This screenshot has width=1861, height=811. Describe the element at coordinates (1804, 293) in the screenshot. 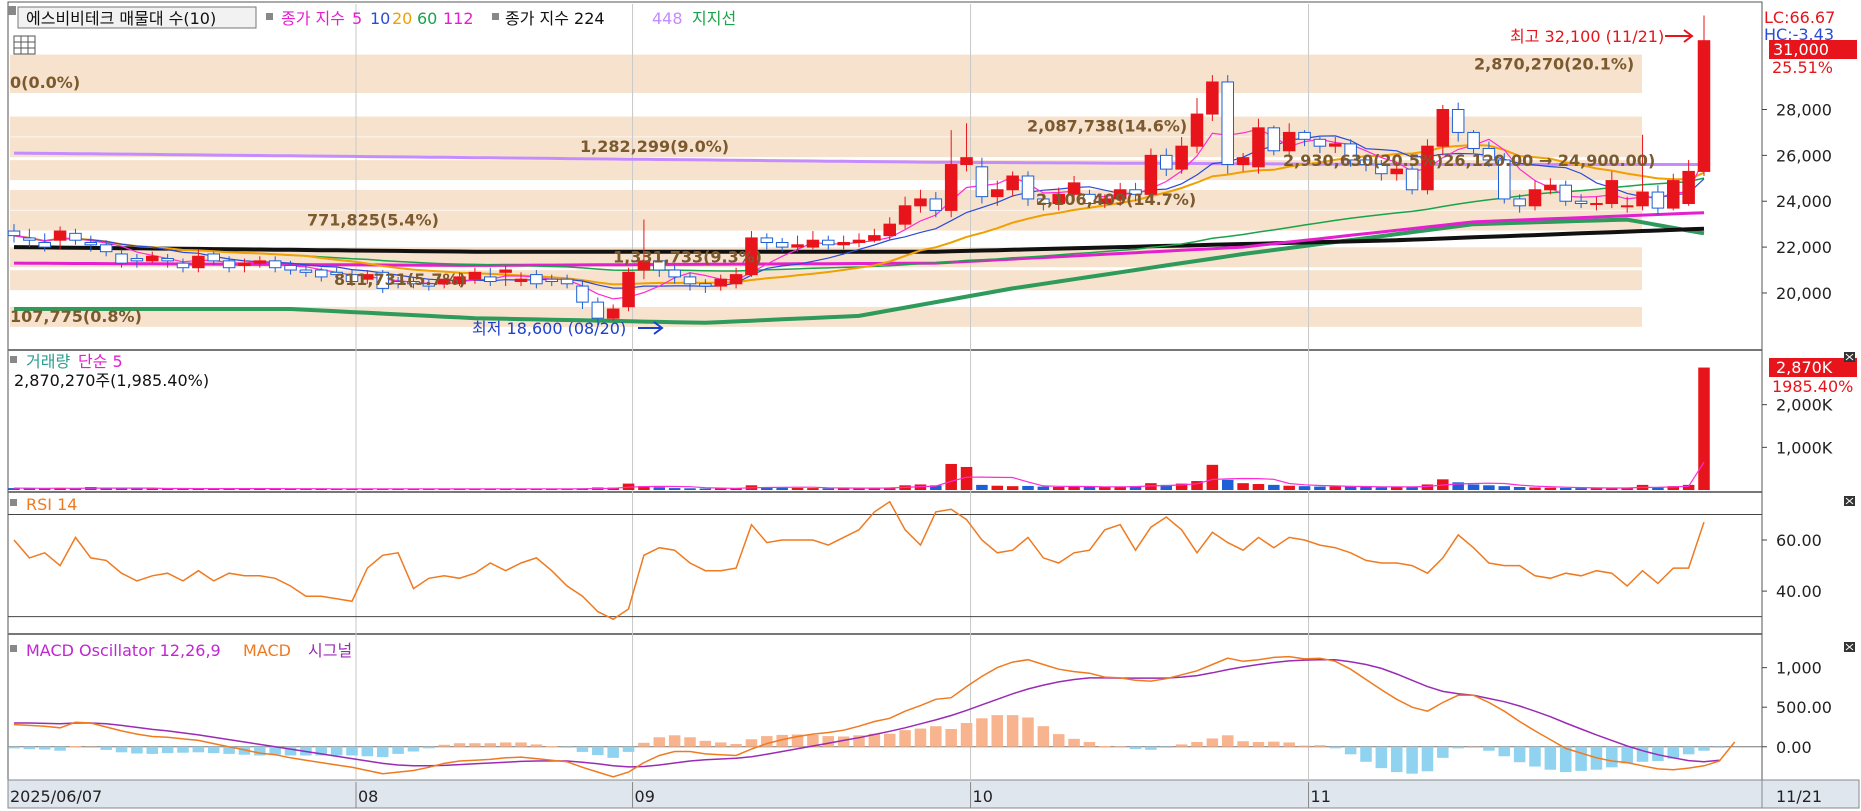

I see `price-y-tick: 20,000` at that location.